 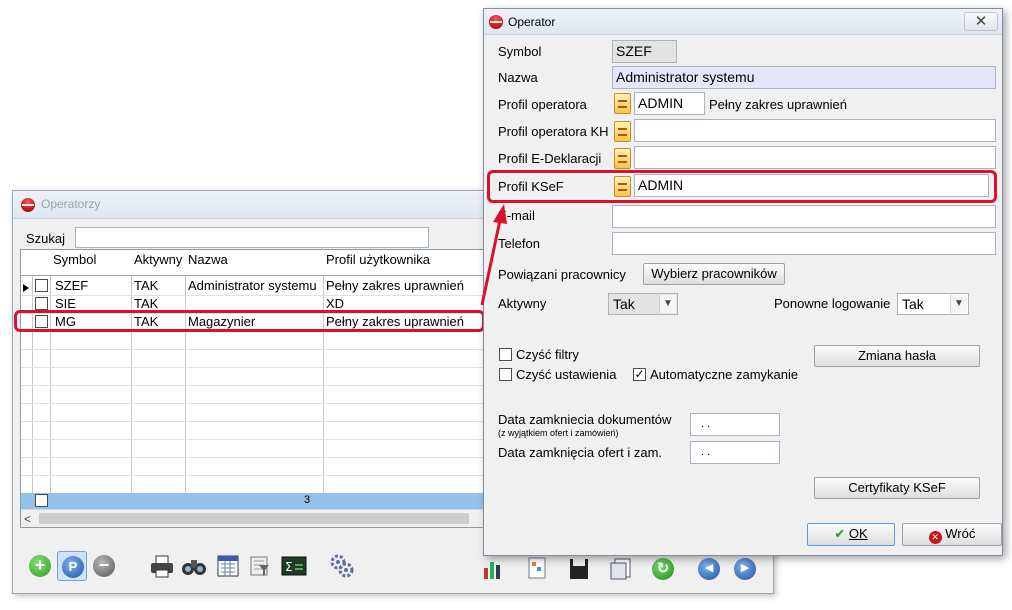 What do you see at coordinates (493, 255) in the screenshot?
I see `annotation-arrow` at bounding box center [493, 255].